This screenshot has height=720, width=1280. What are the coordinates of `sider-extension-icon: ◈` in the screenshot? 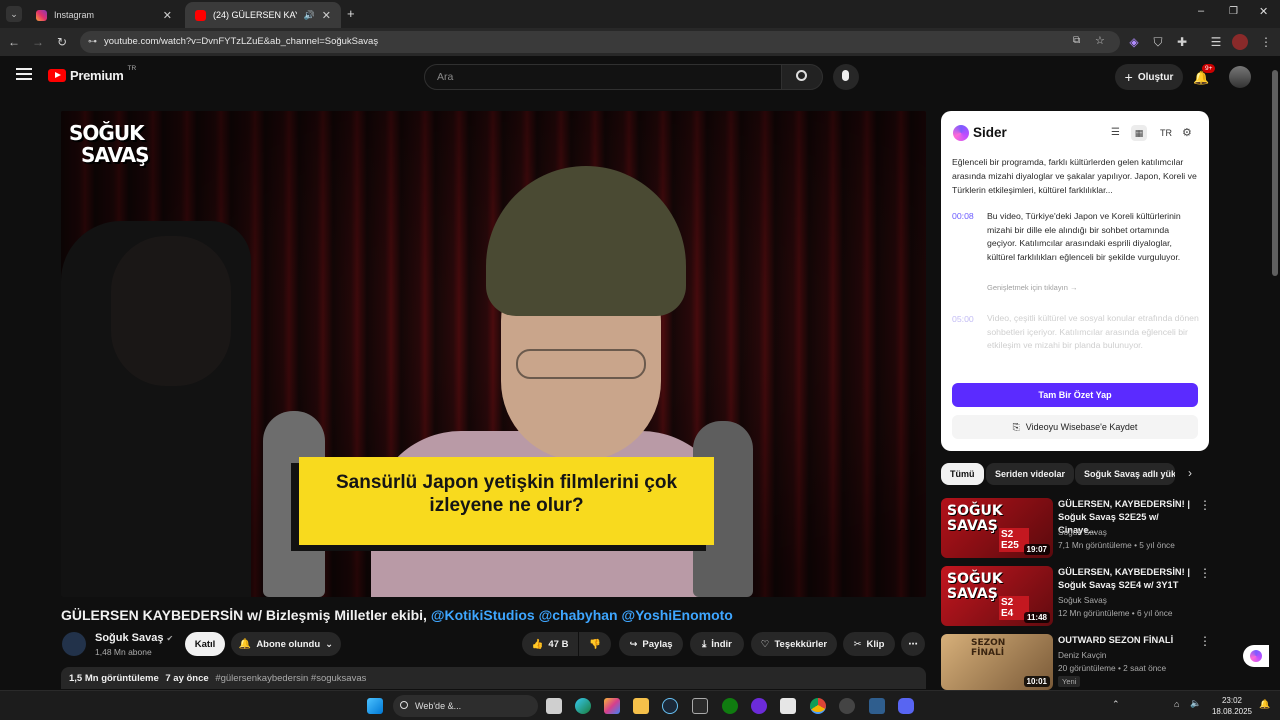 It's located at (1134, 42).